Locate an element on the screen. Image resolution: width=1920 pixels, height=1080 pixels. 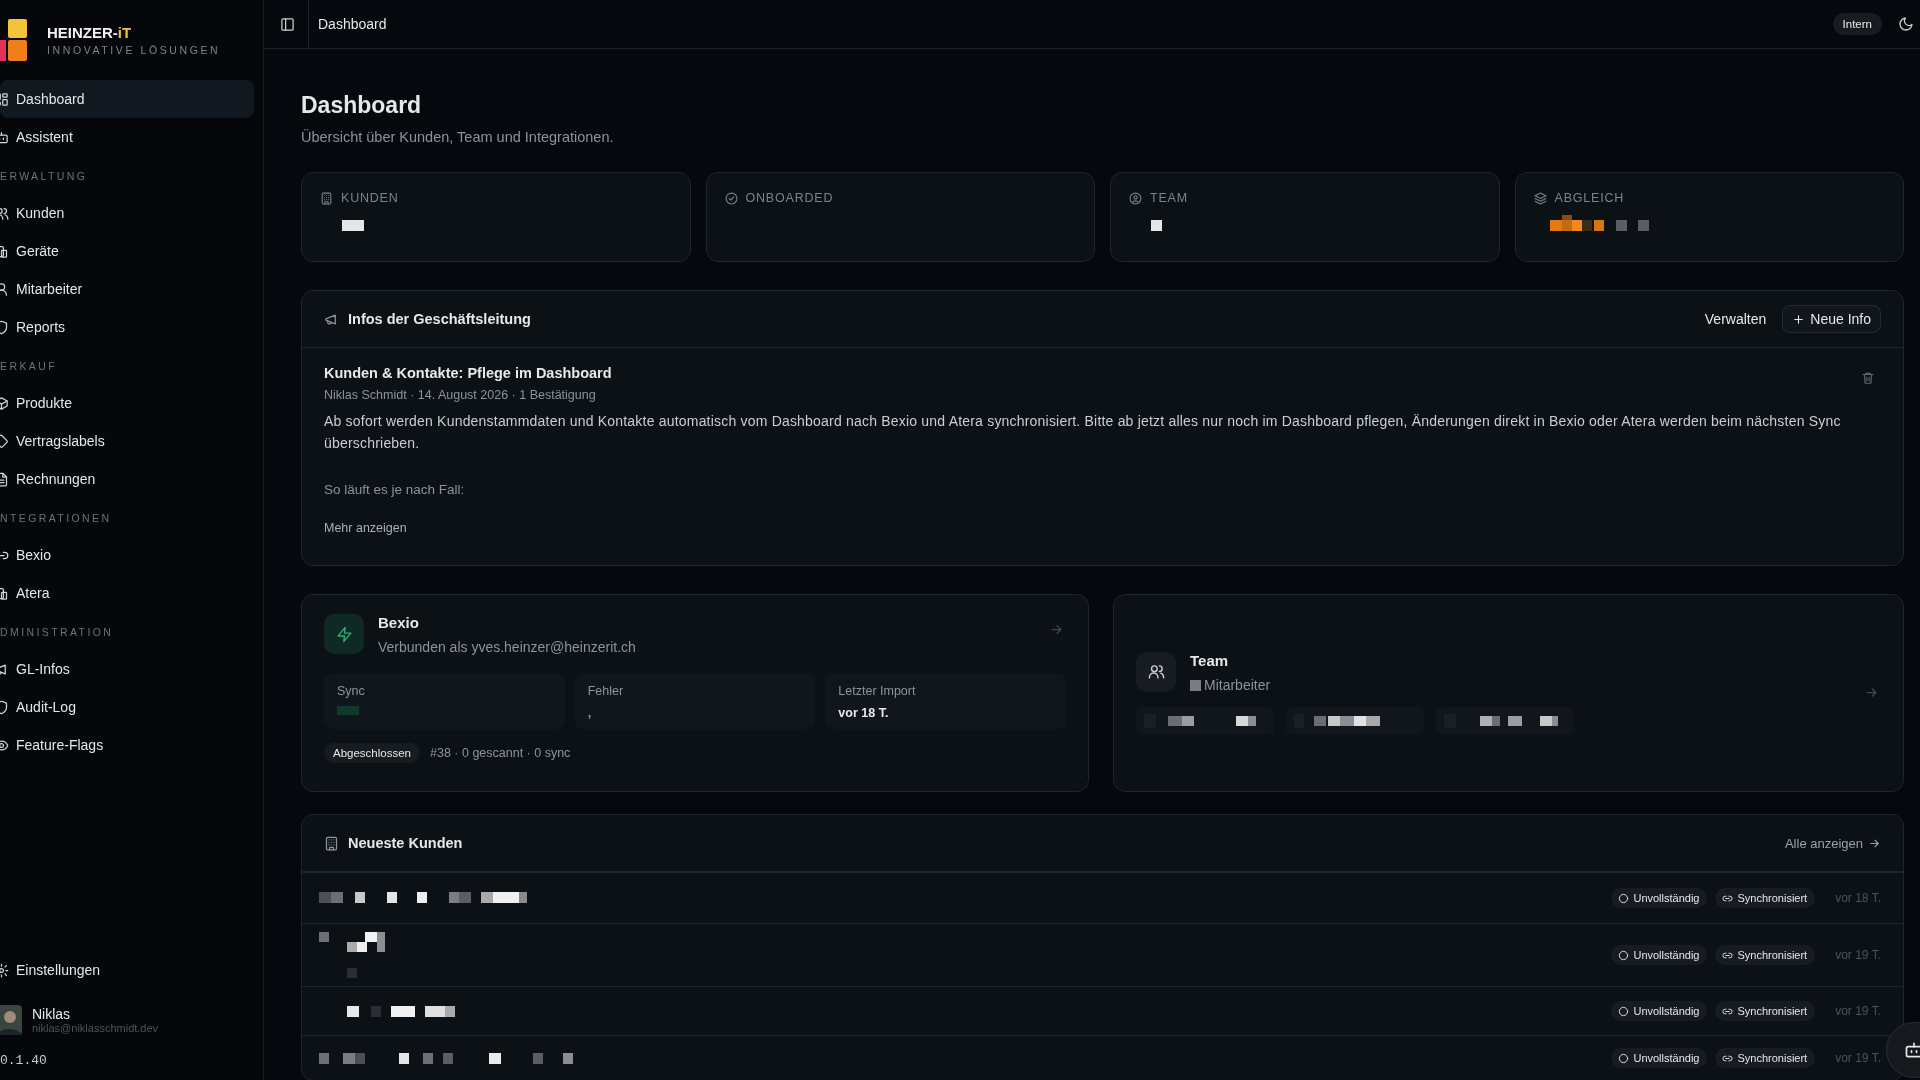
card-subtitle: Mitarbeiter is located at coordinates (1230, 684).